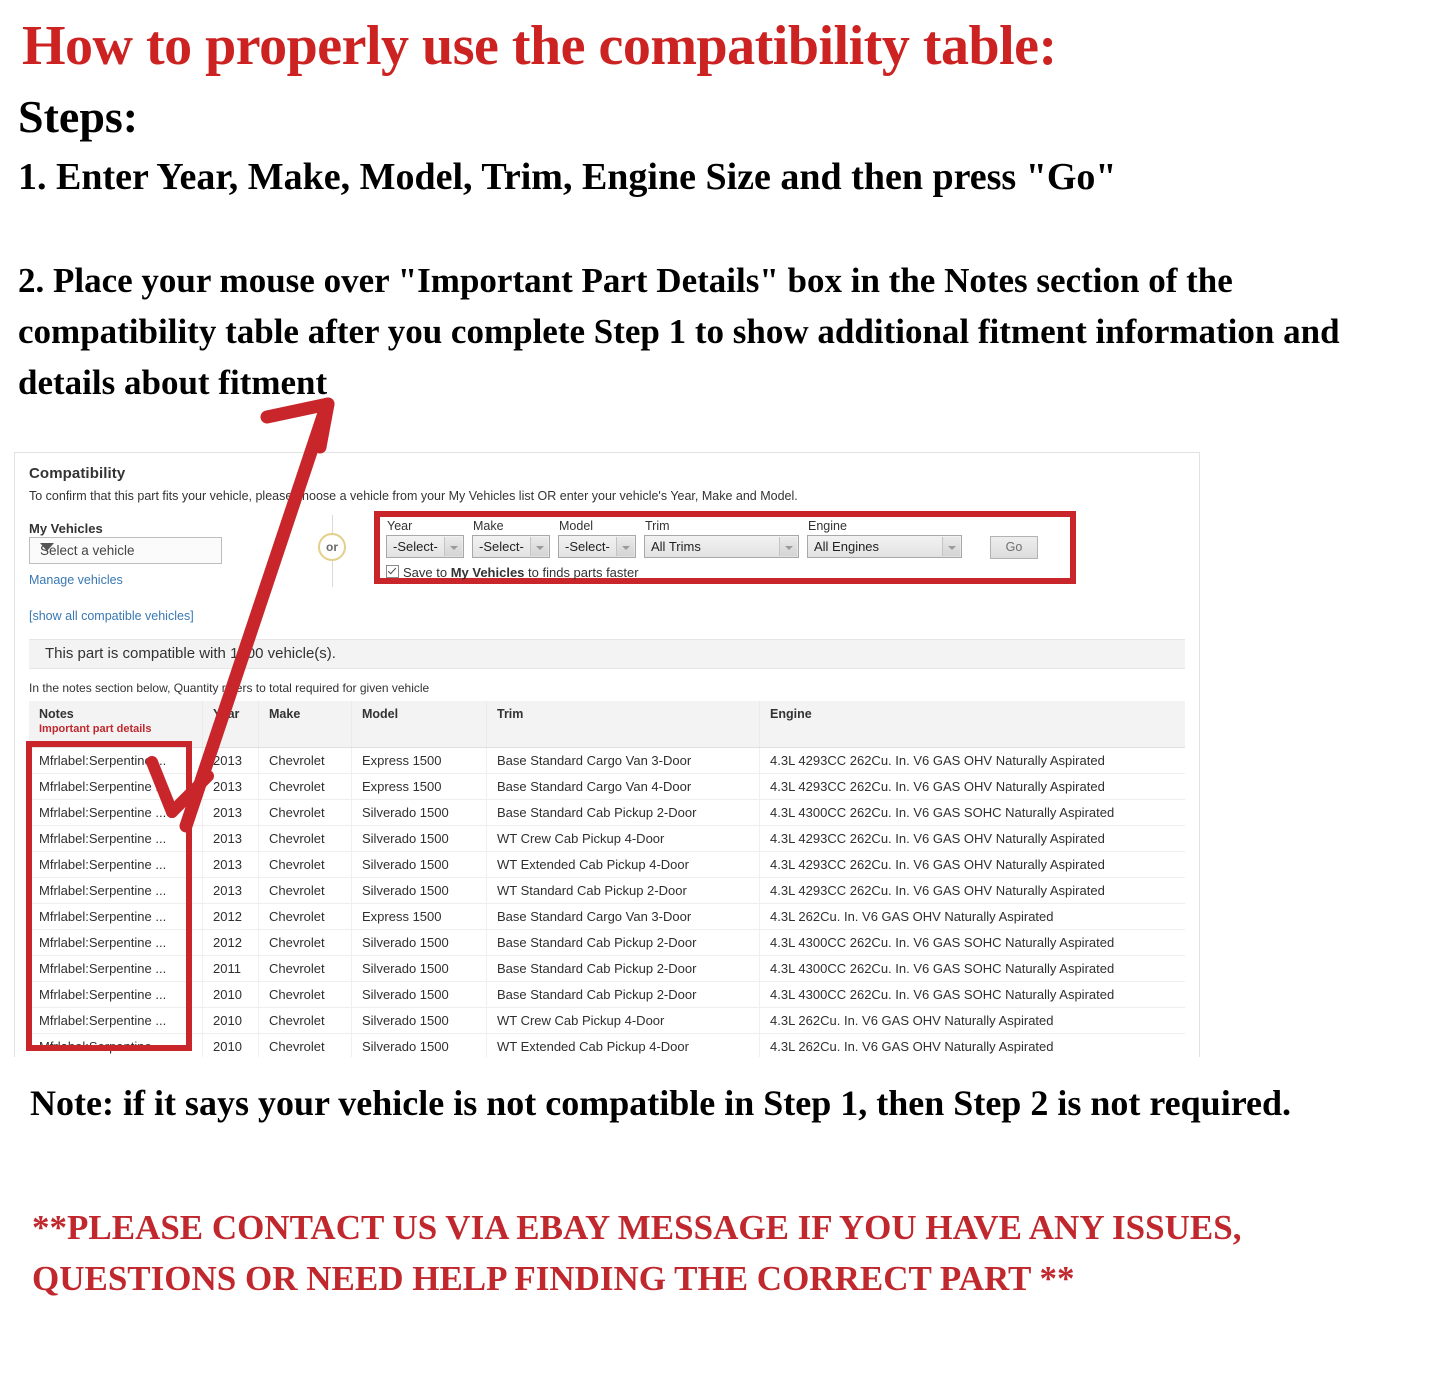 The image size is (1445, 1393). Describe the element at coordinates (951, 546) in the screenshot. I see `engine-chevron-down-icon` at that location.